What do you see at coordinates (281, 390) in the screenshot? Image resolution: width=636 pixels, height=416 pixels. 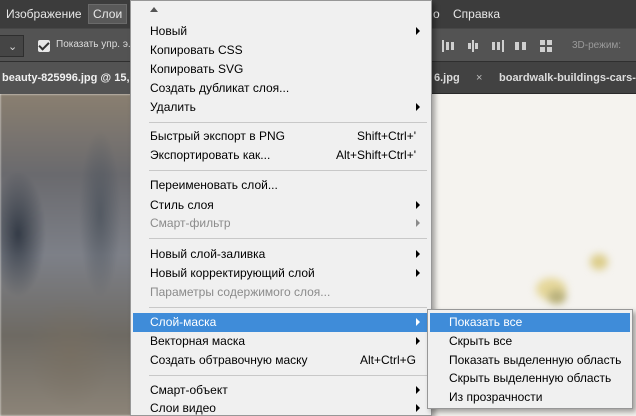 I see `menu-item-smart-object: Смарт-объект` at bounding box center [281, 390].